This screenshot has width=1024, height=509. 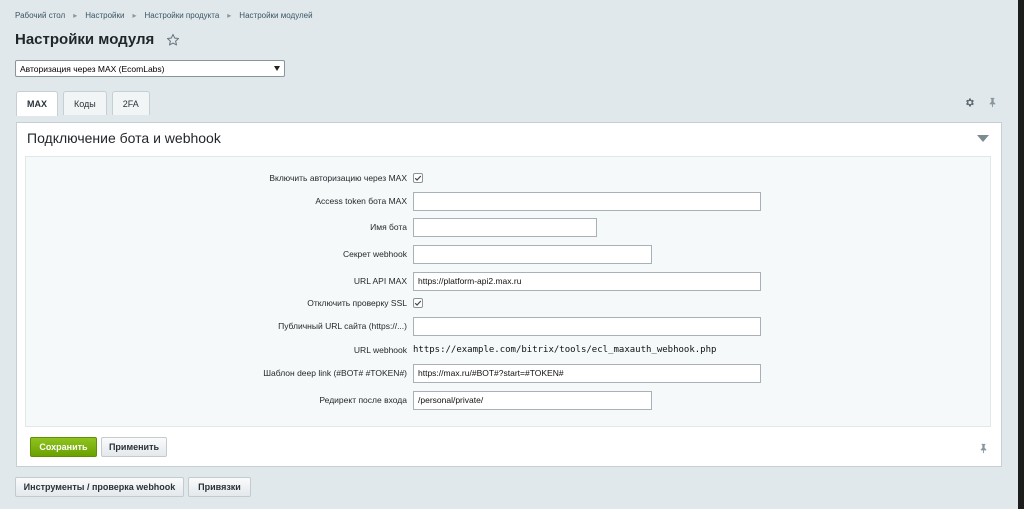 I want to click on disable-ssl-checkbox, so click(x=418, y=303).